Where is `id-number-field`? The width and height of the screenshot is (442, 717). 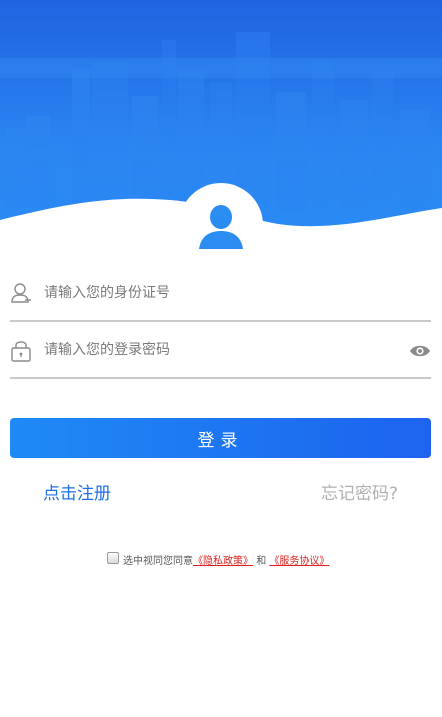
id-number-field is located at coordinates (220, 294).